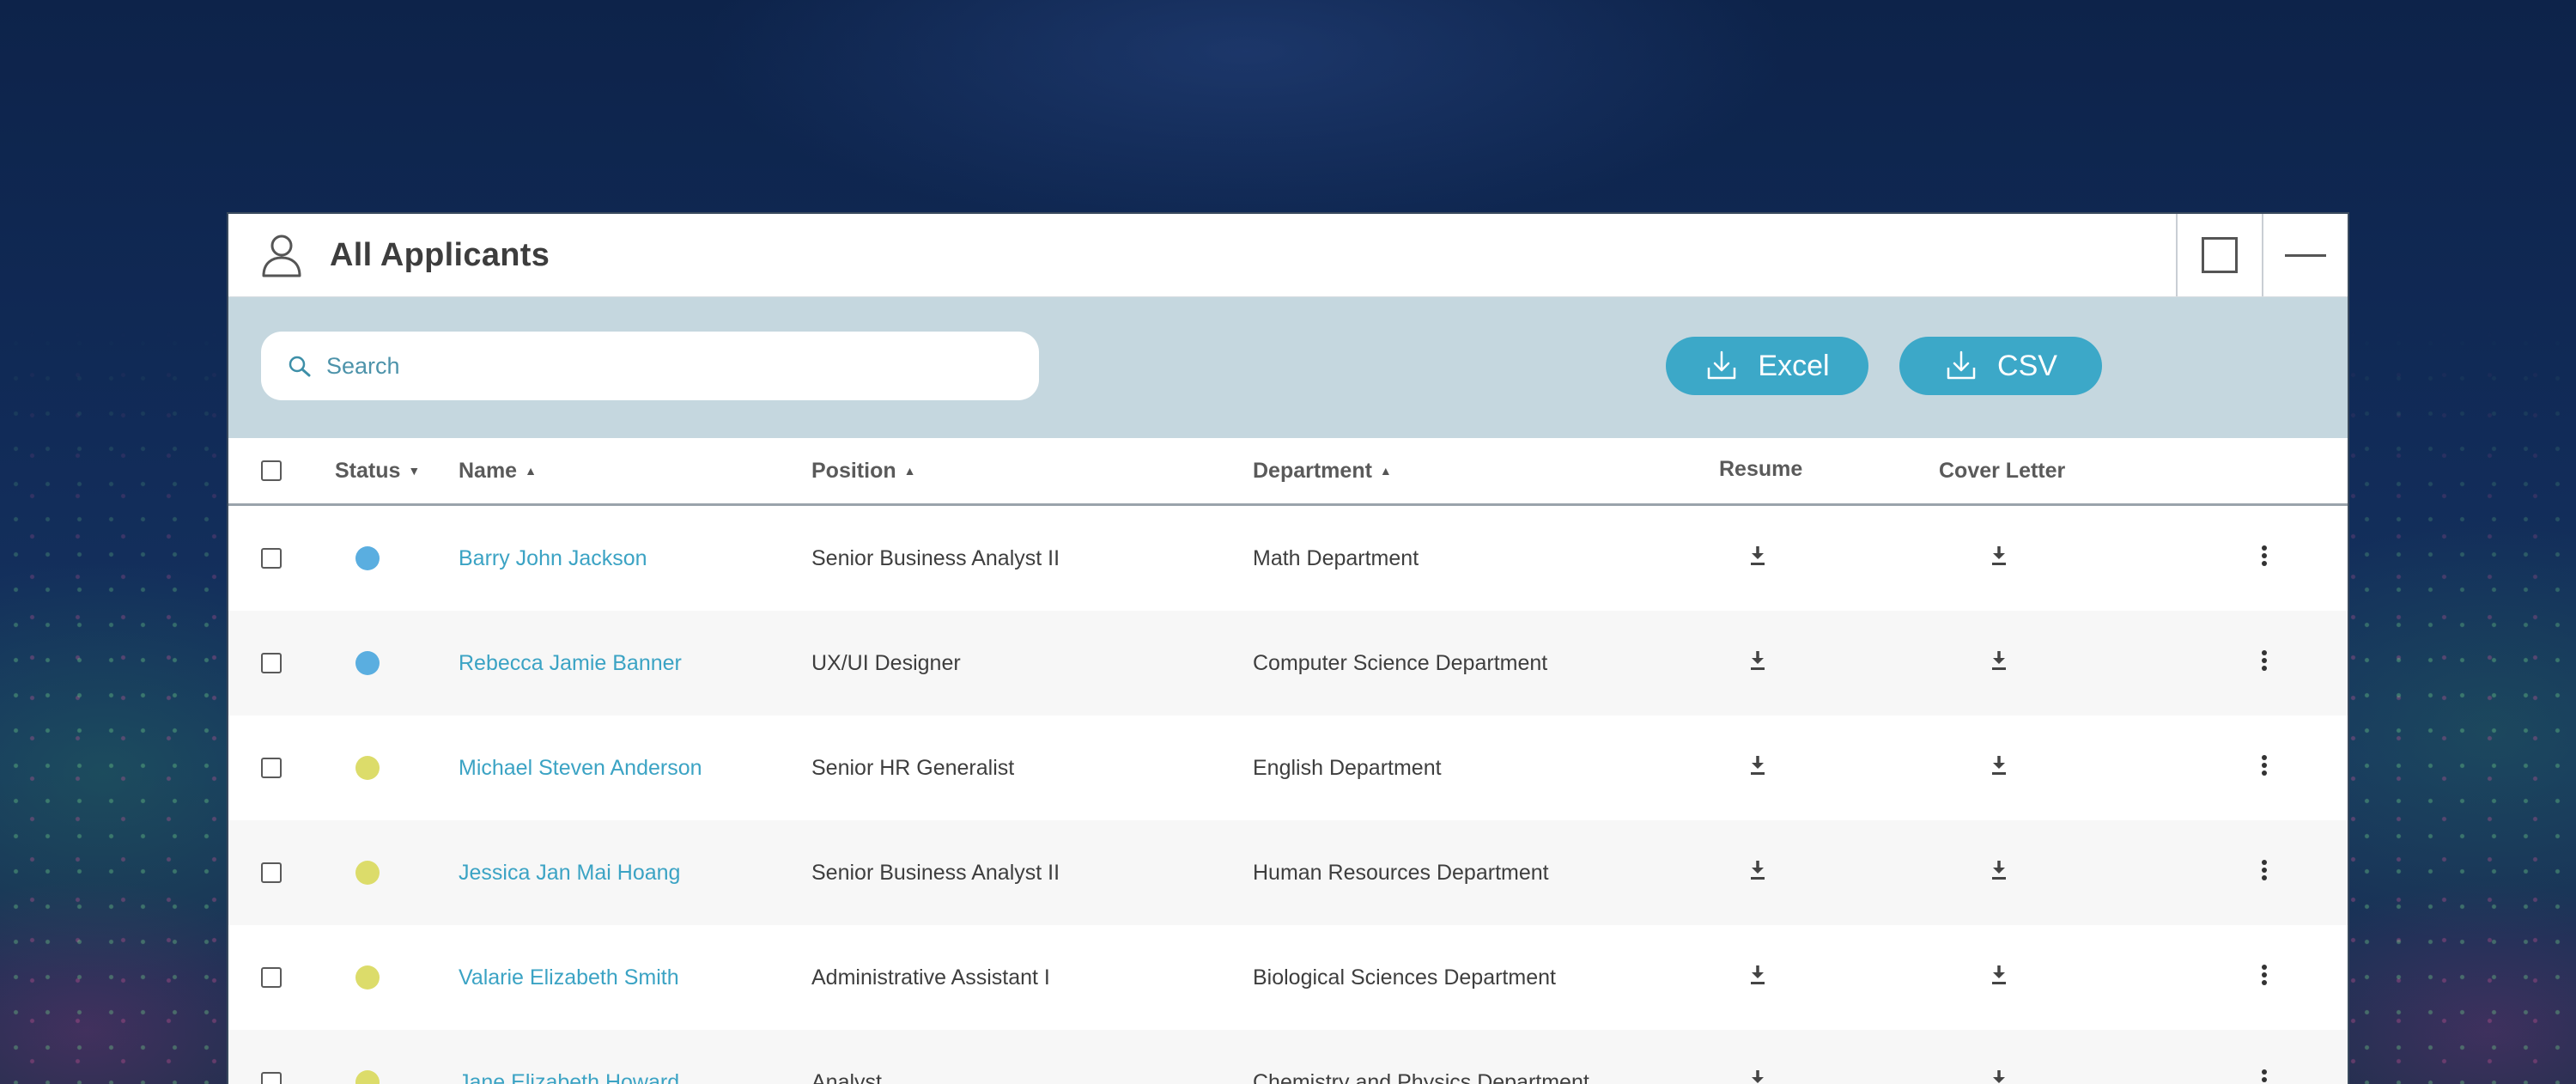 This screenshot has width=2576, height=1084. What do you see at coordinates (300, 367) in the screenshot?
I see `search-icon` at bounding box center [300, 367].